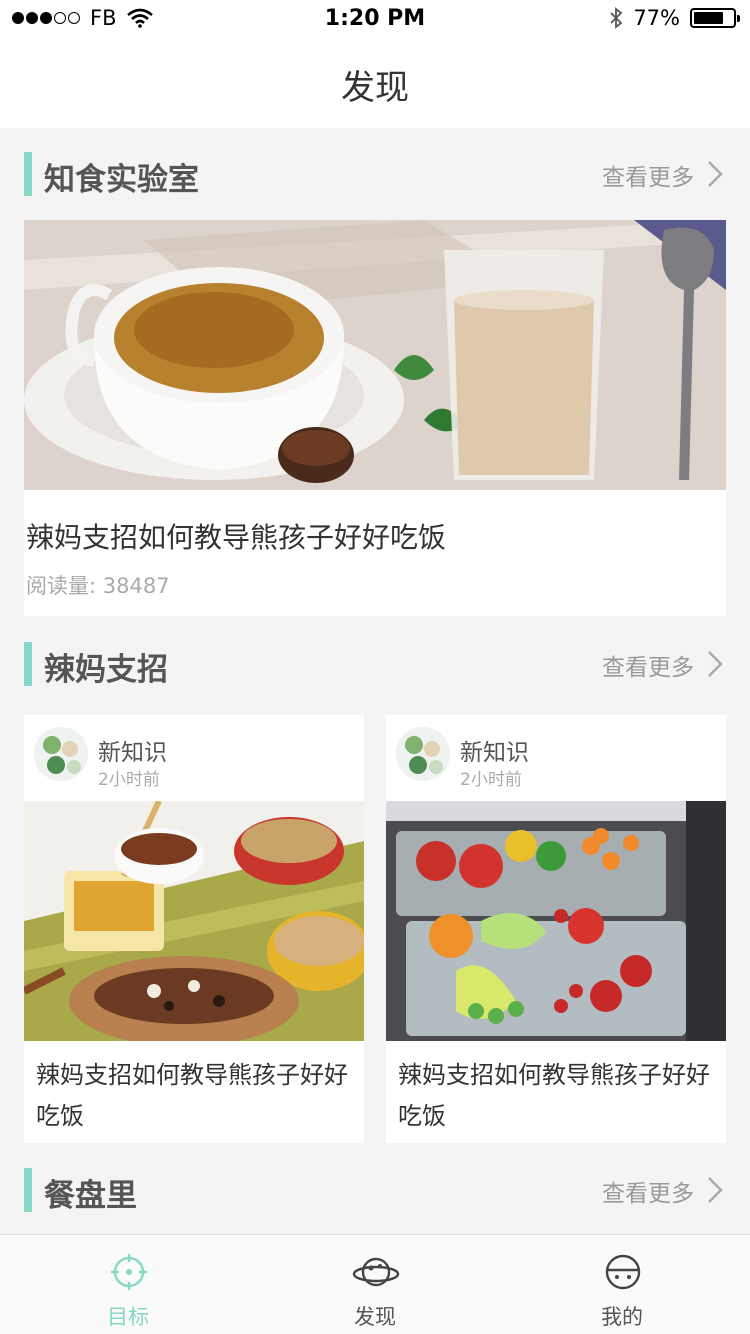 The height and width of the screenshot is (1334, 750). Describe the element at coordinates (376, 1272) in the screenshot. I see `planet-icon` at that location.